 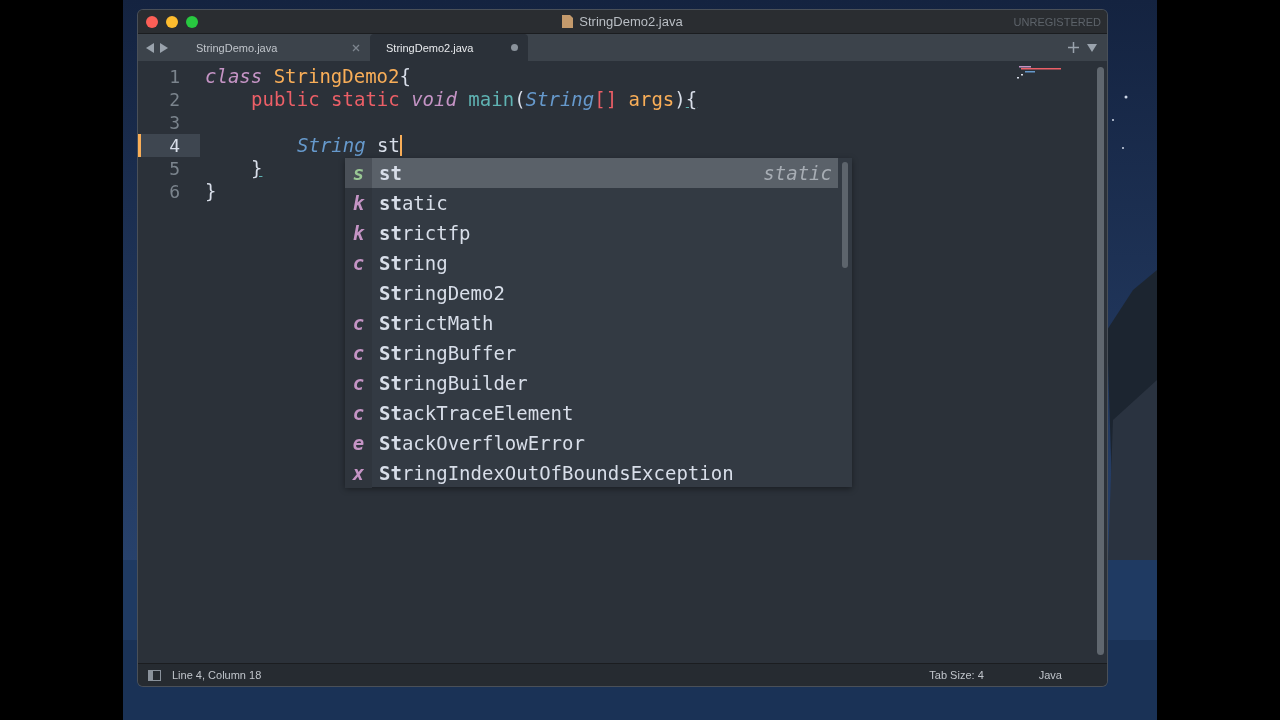 What do you see at coordinates (365, 99) in the screenshot?
I see `code-token: static` at bounding box center [365, 99].